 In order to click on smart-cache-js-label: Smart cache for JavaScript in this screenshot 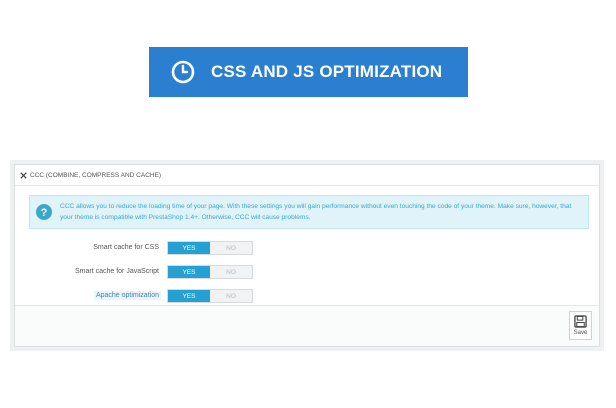, I will do `click(116, 271)`.